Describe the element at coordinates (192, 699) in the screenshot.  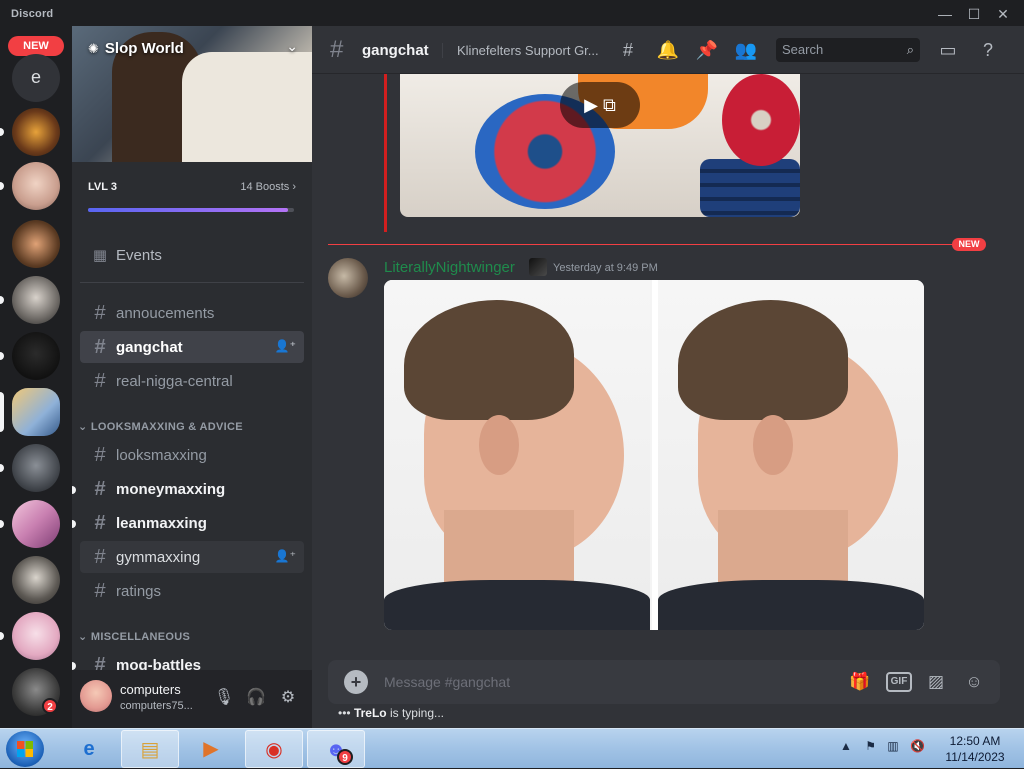
I see `user-panel: computers computers75... 🎙 🎧 ⚙` at that location.